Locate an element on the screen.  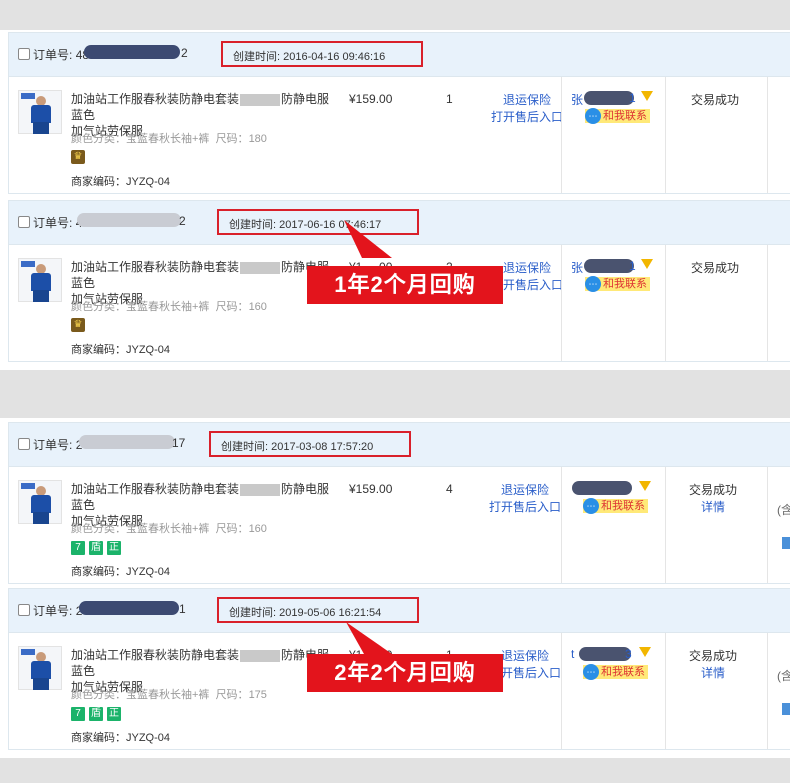
order-header: 订单号: 2 17 创建时间: 2017-03-08 17:57:20 is located at coordinates (399, 445).